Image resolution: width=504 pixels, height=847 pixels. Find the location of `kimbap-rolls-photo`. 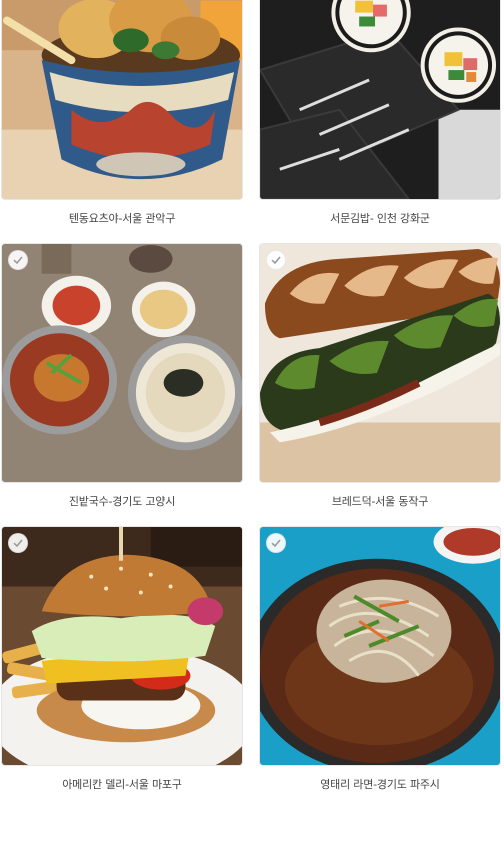

kimbap-rolls-photo is located at coordinates (380, 100).